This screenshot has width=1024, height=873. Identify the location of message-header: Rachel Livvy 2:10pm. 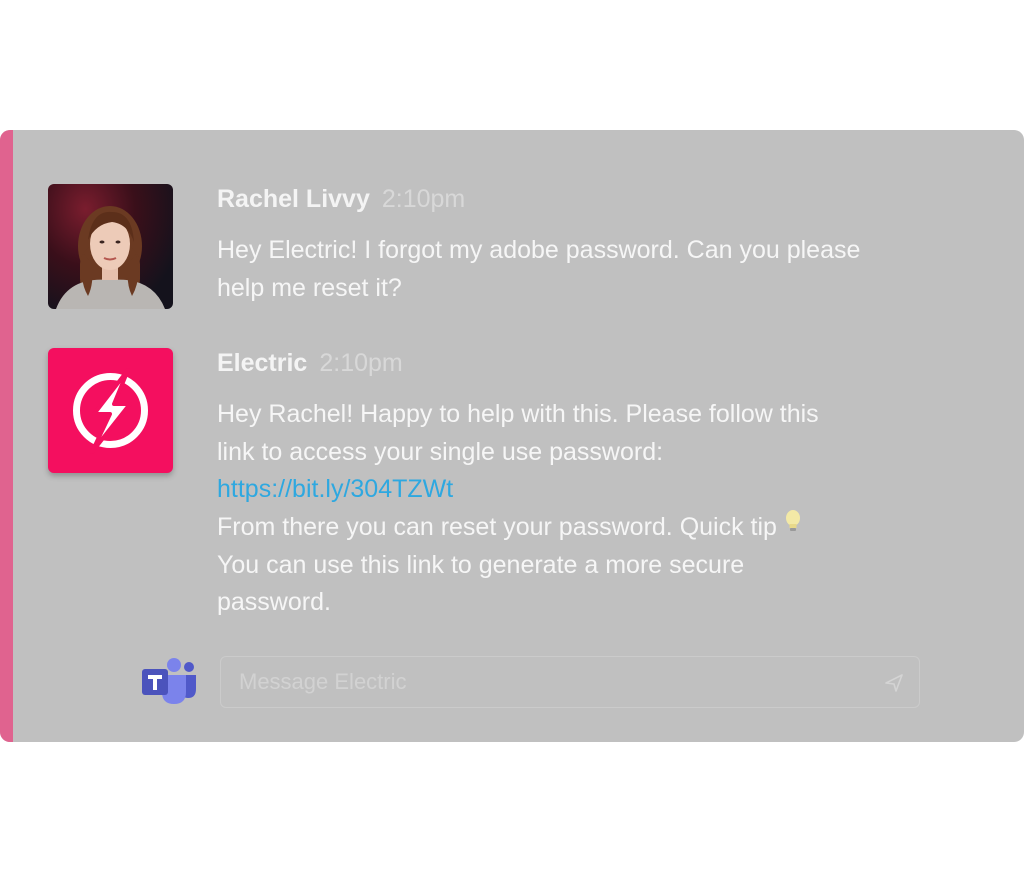
(577, 199).